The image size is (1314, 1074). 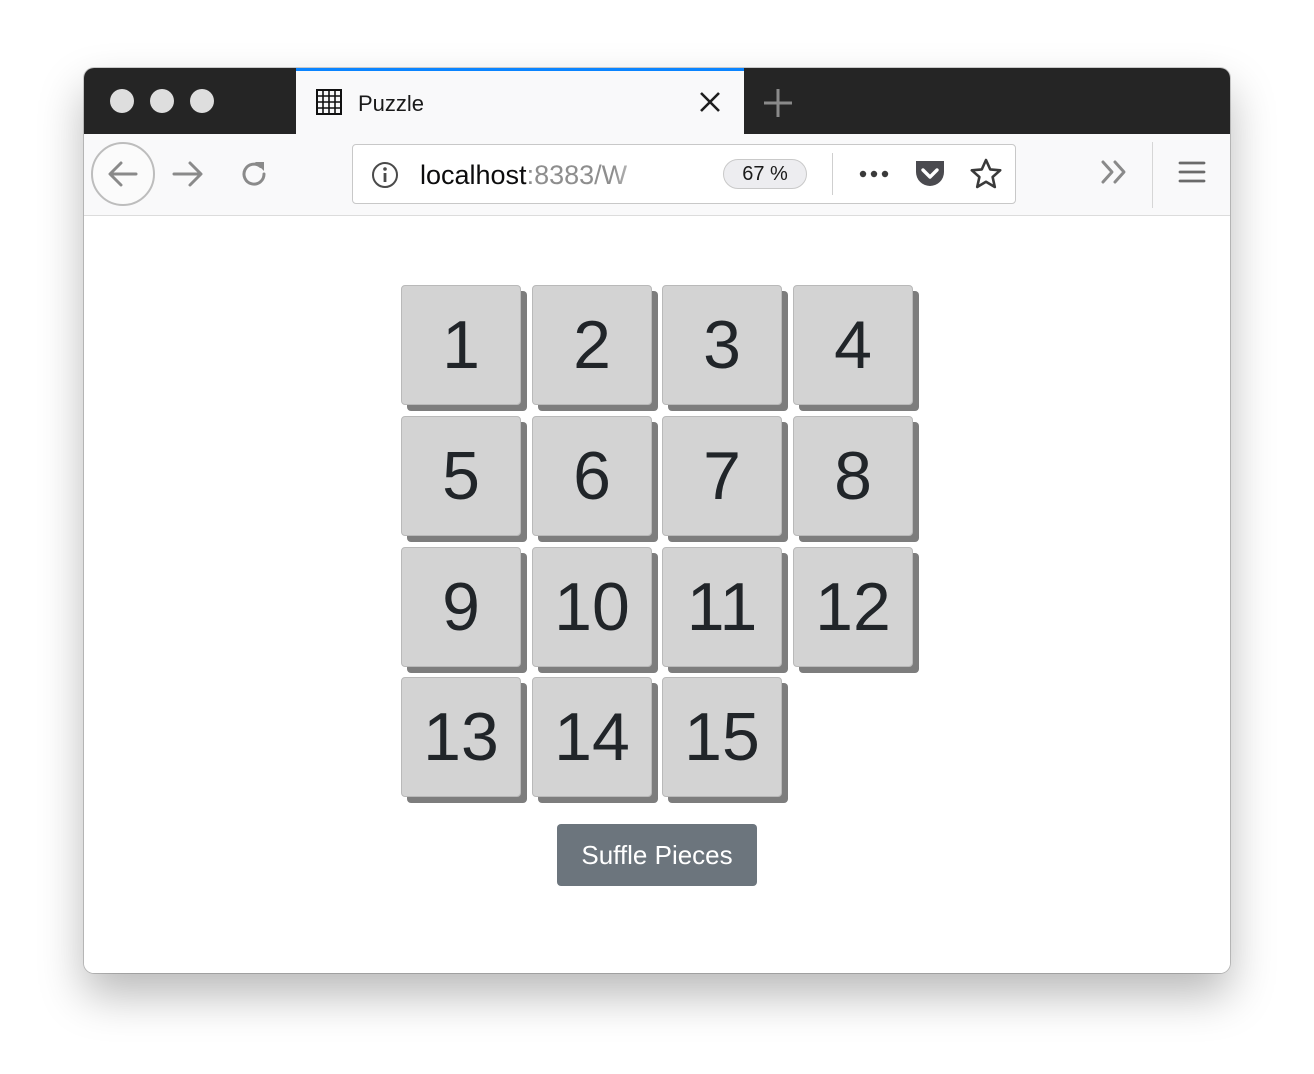 I want to click on zoom-window-dot, so click(x=202, y=101).